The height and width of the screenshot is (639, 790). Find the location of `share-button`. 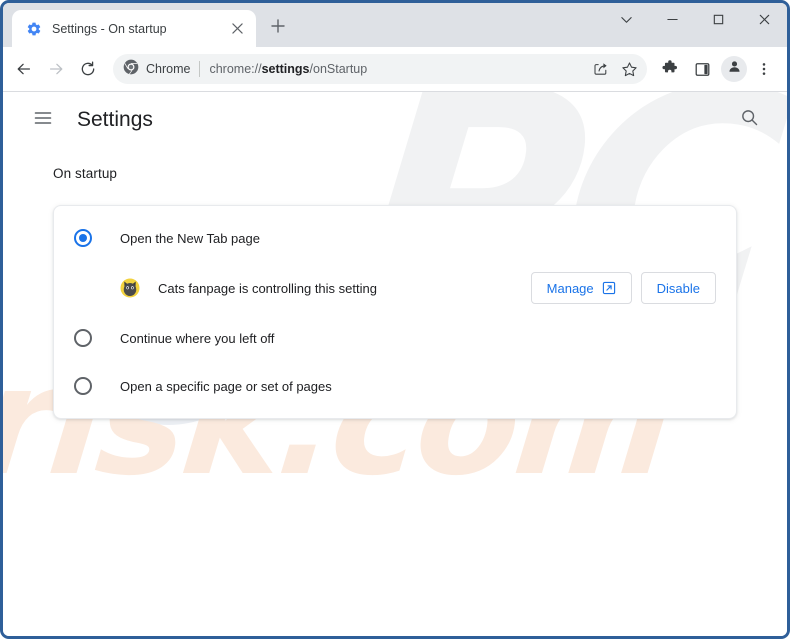

share-button is located at coordinates (601, 69).